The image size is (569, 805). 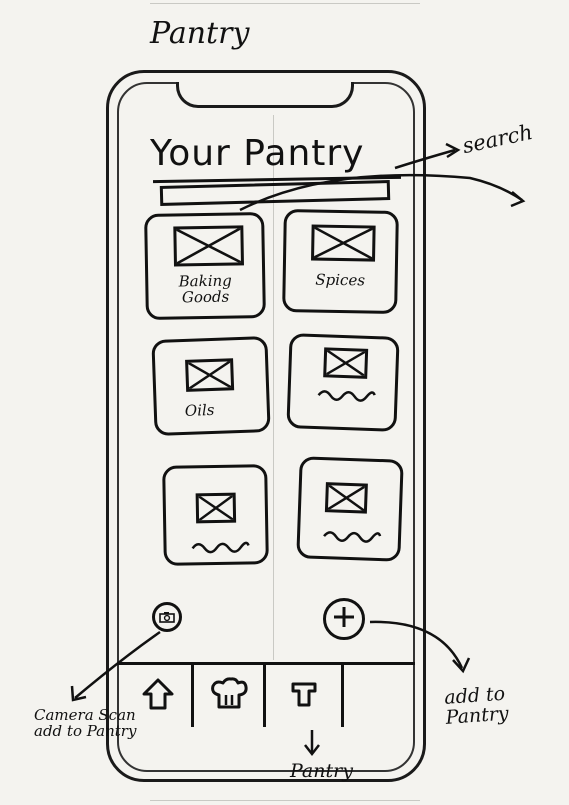 What do you see at coordinates (321, 771) in the screenshot?
I see `annotation-pantry-tab: Pantry` at bounding box center [321, 771].